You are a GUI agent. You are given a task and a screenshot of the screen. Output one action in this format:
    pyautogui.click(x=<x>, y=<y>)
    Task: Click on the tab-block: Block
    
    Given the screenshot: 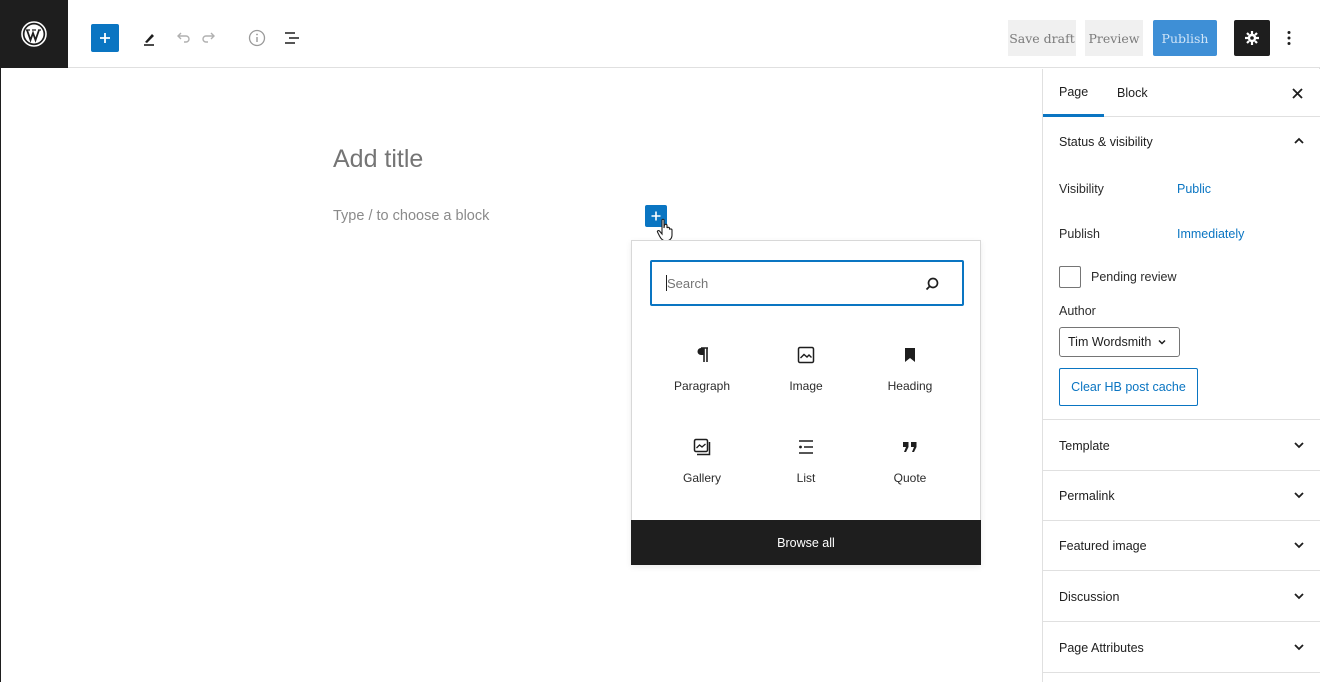 What is the action you would take?
    pyautogui.click(x=1132, y=93)
    